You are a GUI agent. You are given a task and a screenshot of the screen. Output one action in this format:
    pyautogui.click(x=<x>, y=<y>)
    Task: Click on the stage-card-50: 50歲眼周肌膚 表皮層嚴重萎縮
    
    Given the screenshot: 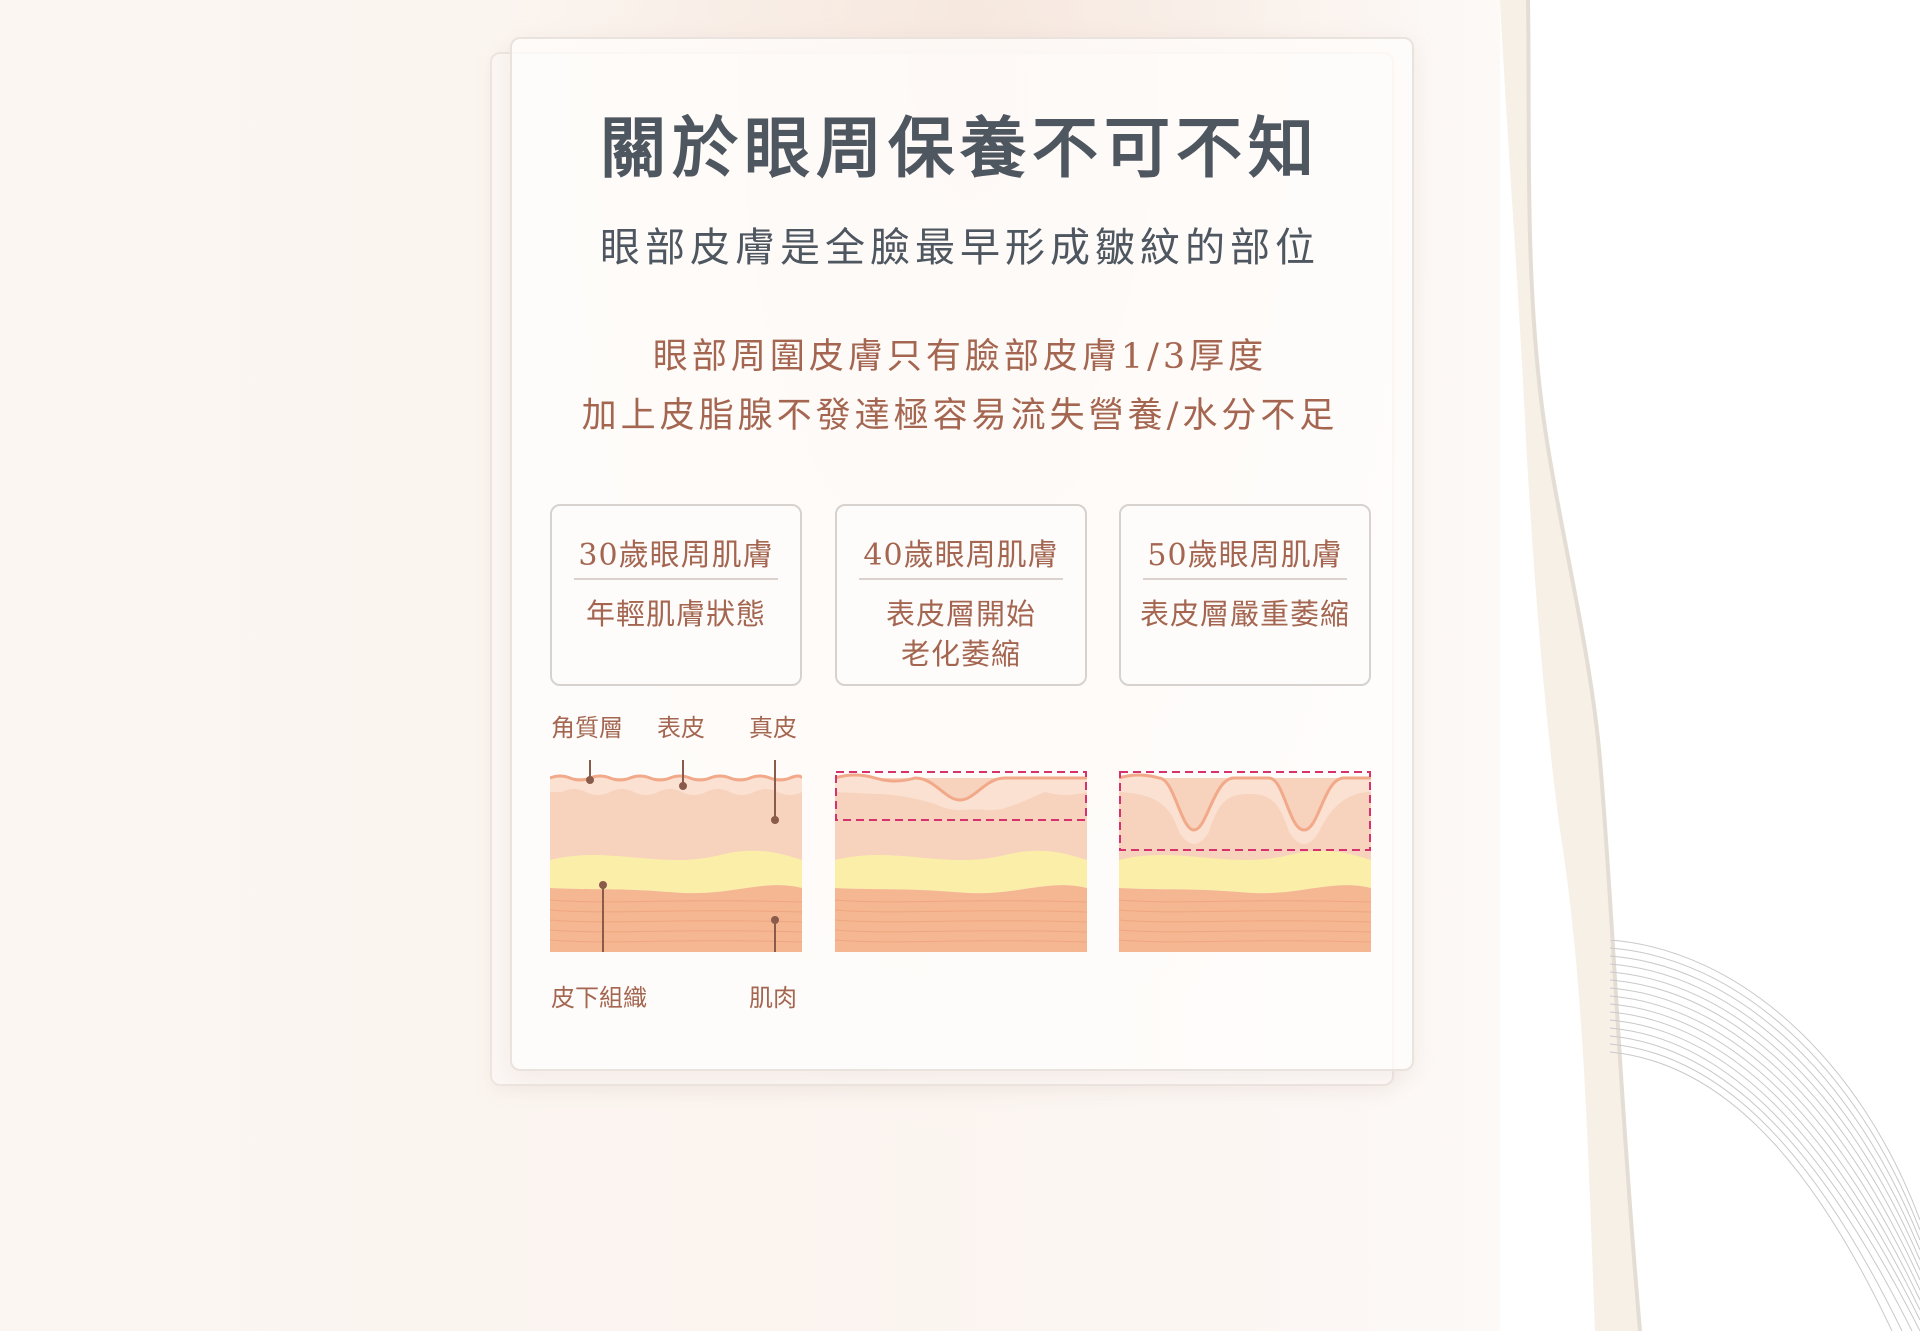 What is the action you would take?
    pyautogui.click(x=1245, y=595)
    